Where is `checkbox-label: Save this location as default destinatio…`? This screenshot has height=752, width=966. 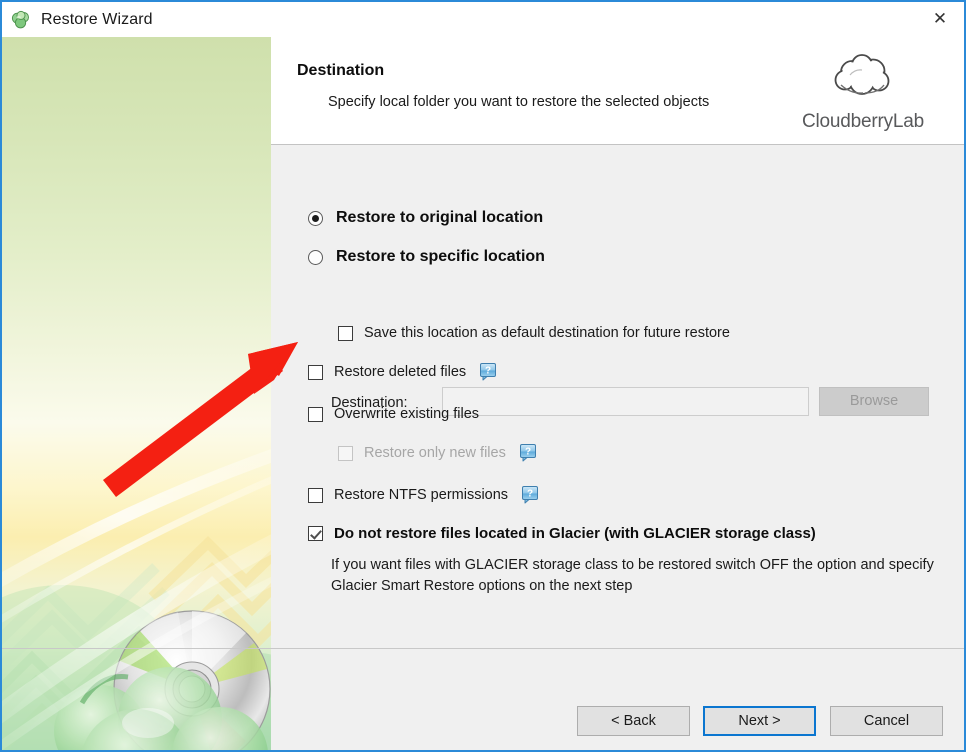
checkbox-label: Save this location as default destinatio… is located at coordinates (547, 333).